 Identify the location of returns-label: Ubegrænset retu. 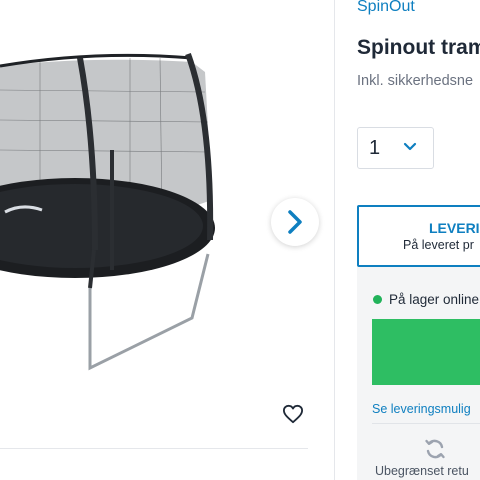
(422, 471).